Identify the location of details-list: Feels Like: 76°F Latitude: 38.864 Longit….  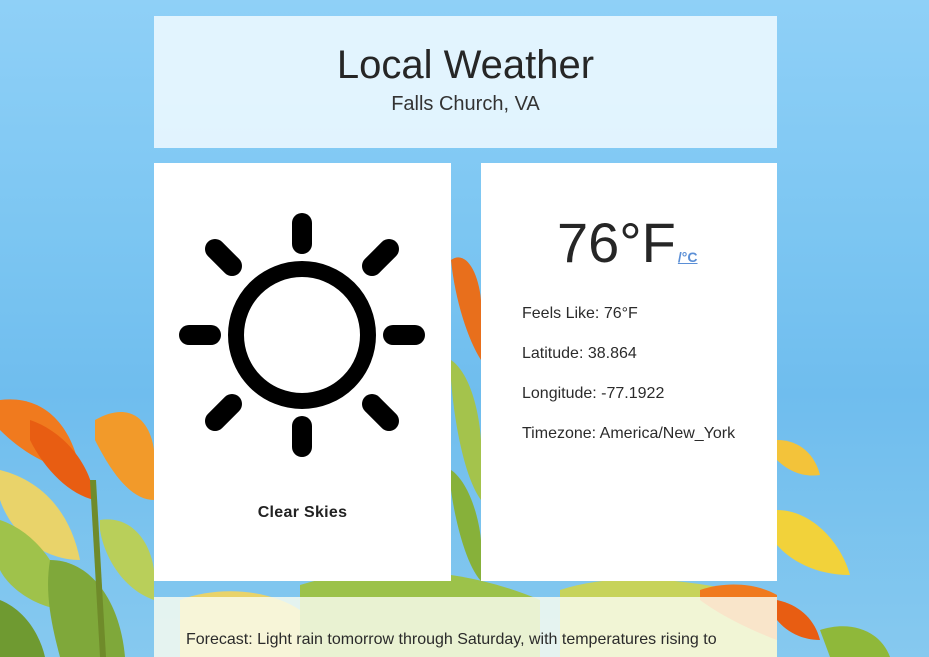
(628, 385).